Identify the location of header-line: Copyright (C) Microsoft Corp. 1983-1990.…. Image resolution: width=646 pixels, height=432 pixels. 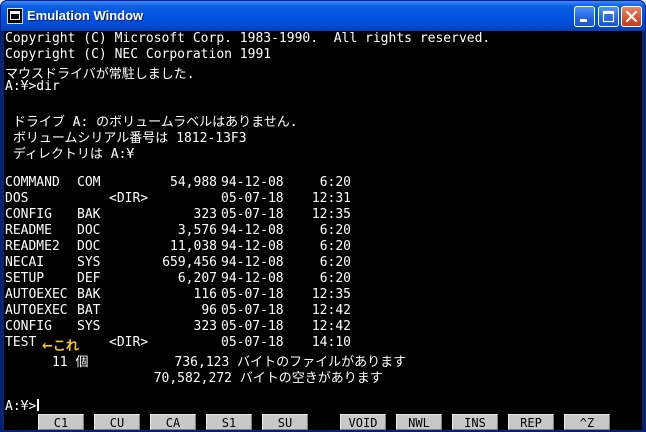
(248, 38).